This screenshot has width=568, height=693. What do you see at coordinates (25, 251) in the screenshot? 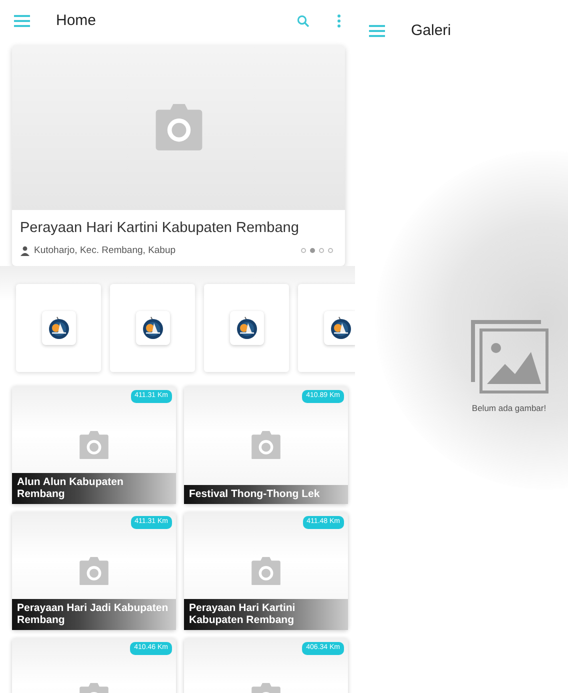
I see `person-icon` at bounding box center [25, 251].